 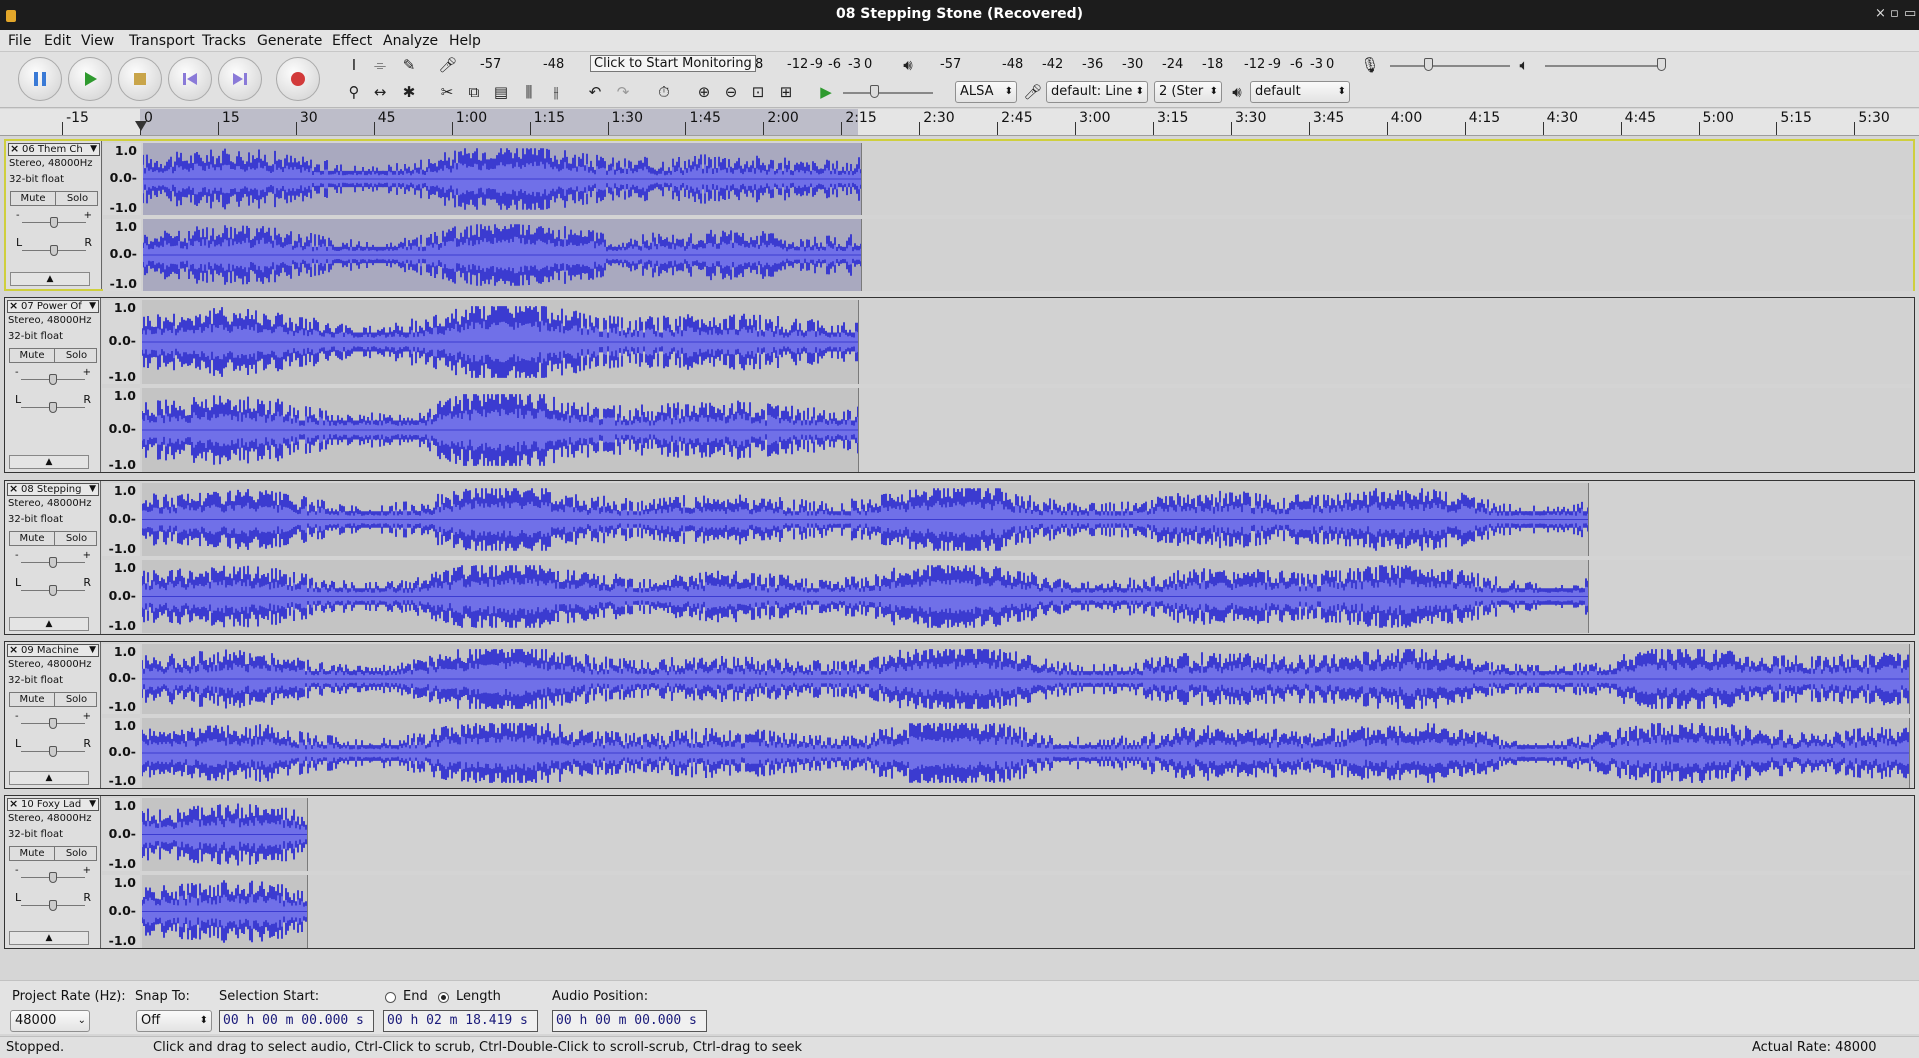 What do you see at coordinates (556, 92) in the screenshot?
I see `silence-audio-icon: ⫲` at bounding box center [556, 92].